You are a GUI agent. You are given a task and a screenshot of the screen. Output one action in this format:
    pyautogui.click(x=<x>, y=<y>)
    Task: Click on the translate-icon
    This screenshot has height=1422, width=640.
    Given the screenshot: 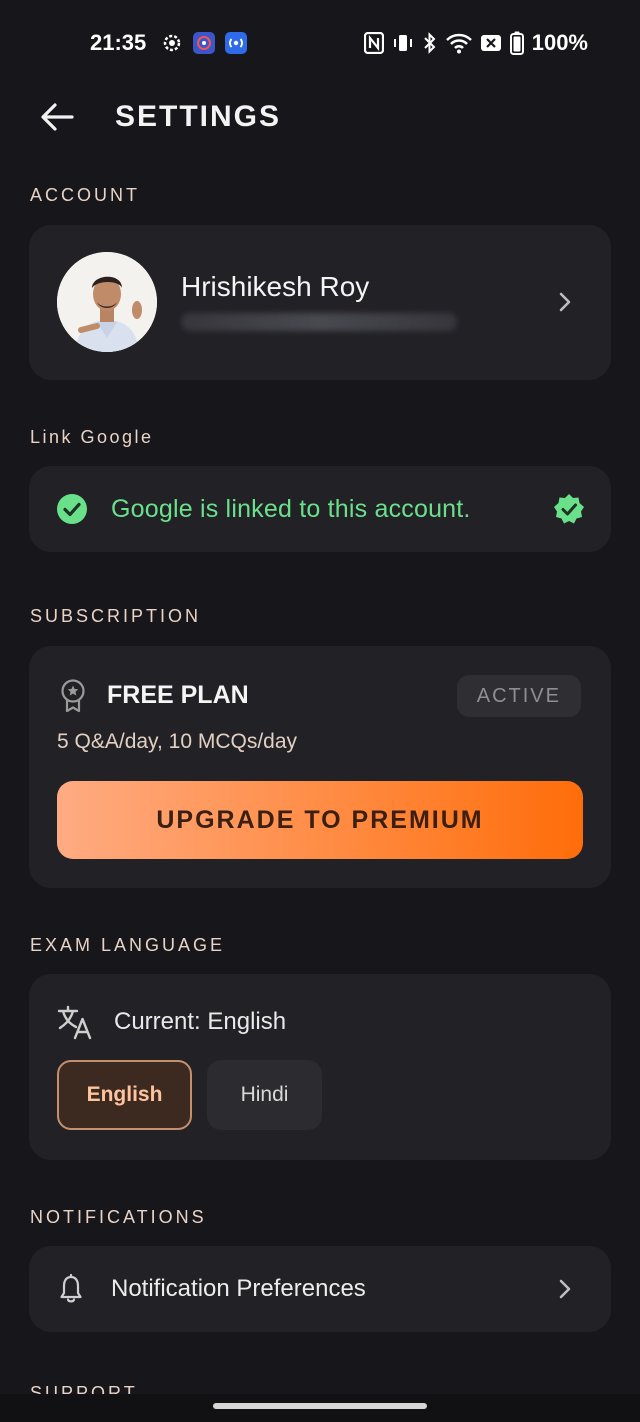 What is the action you would take?
    pyautogui.click(x=74, y=1022)
    